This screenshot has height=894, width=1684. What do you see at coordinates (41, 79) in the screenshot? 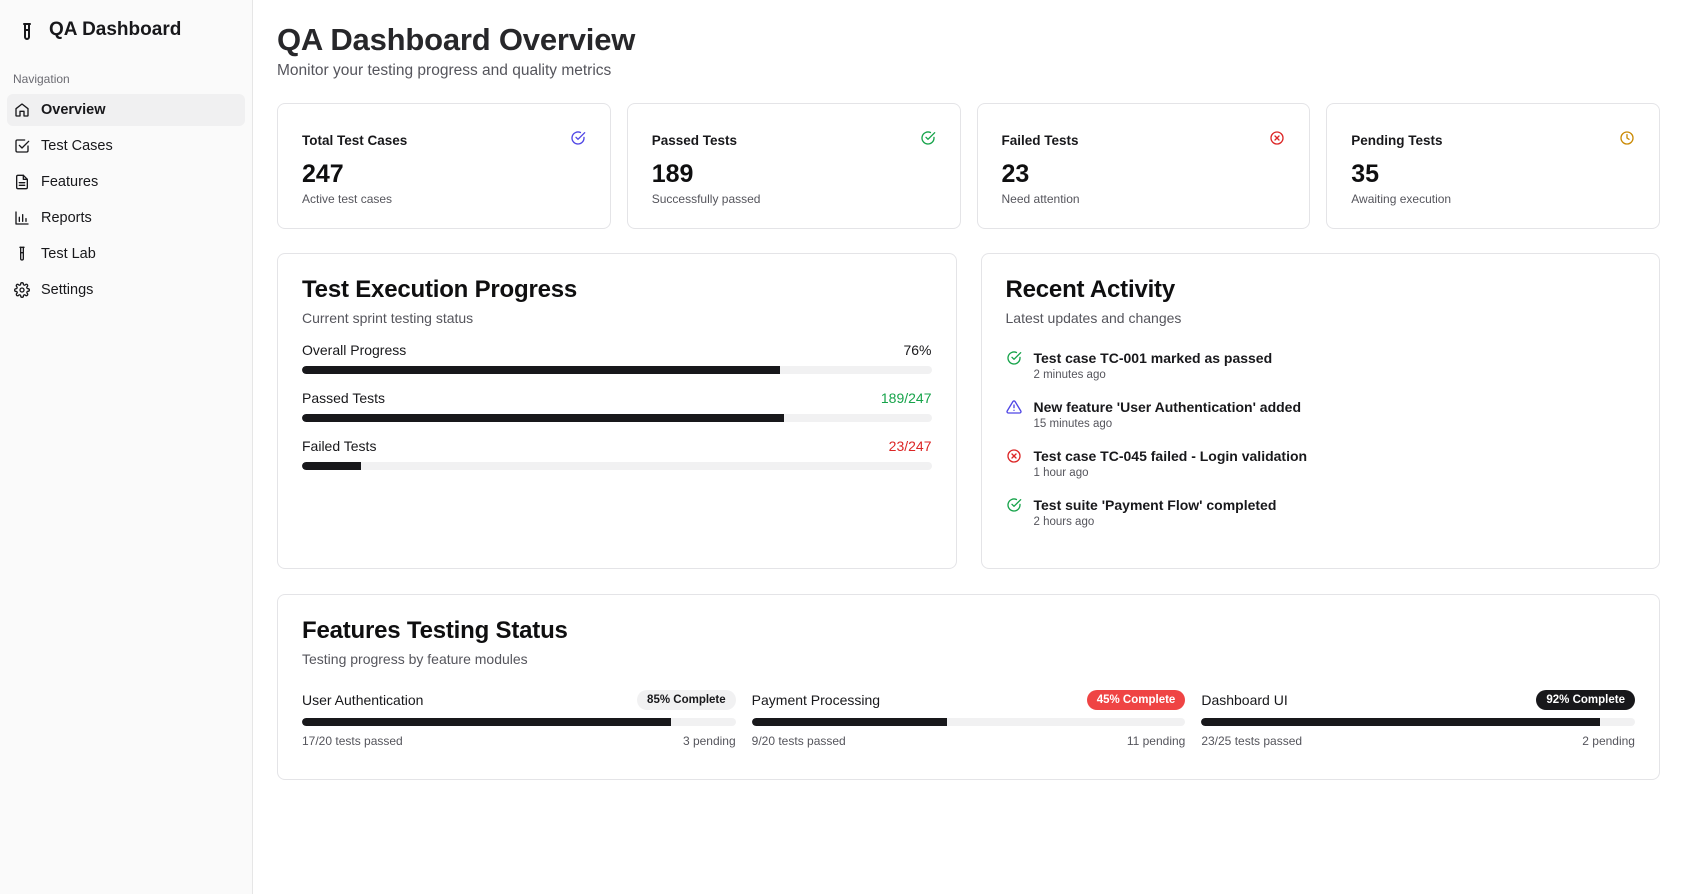
I see `nav-section-label: Navigation` at bounding box center [41, 79].